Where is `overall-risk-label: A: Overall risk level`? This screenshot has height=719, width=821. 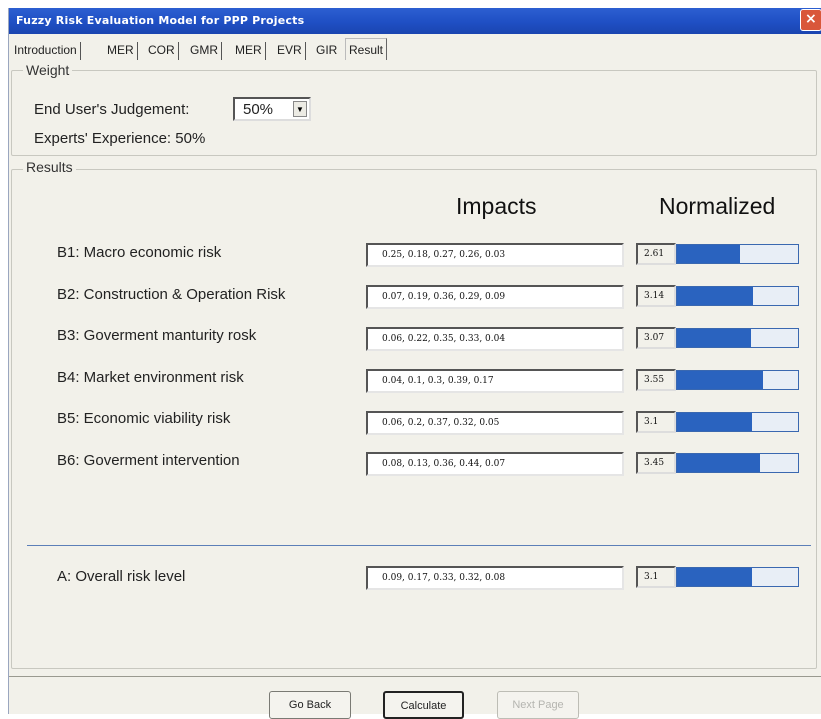
overall-risk-label: A: Overall risk level is located at coordinates (121, 576).